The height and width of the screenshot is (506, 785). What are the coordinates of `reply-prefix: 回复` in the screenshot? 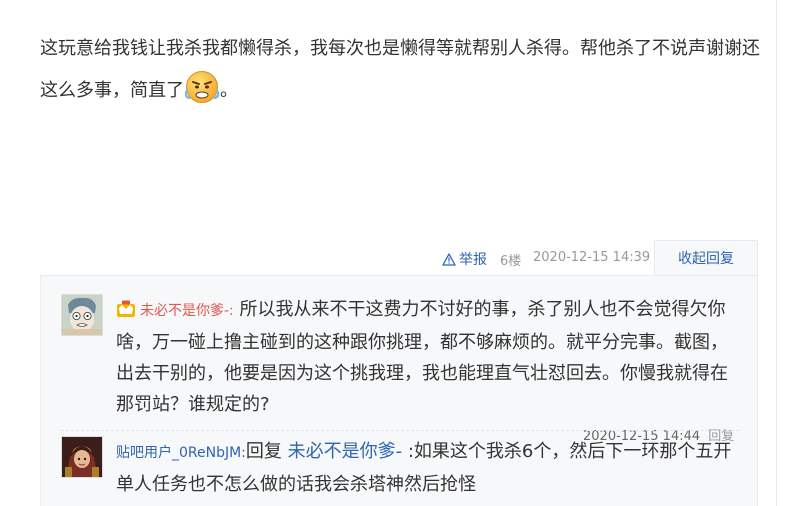 It's located at (266, 451).